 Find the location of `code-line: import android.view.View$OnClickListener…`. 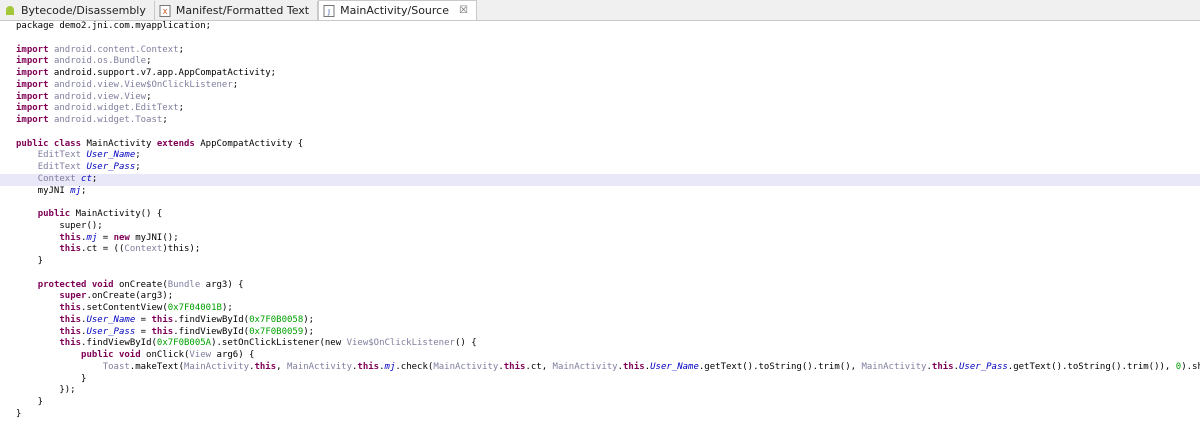

code-line: import android.view.View$OnClickListener… is located at coordinates (600, 86).